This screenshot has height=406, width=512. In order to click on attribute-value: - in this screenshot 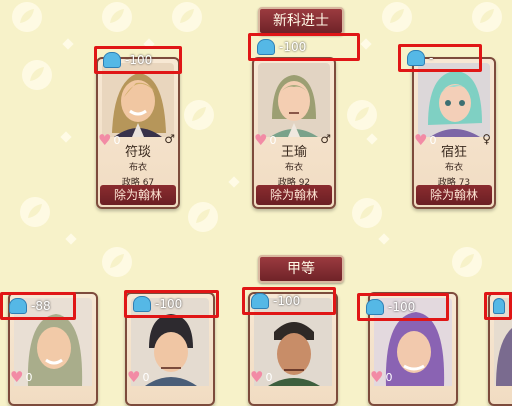, I will do `click(431, 58)`.